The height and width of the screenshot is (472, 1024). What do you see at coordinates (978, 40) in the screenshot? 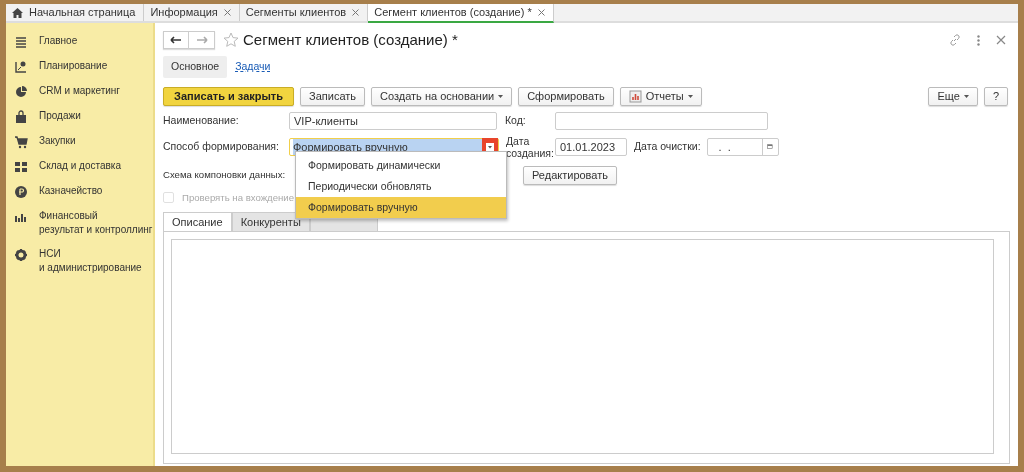
I see `more-icon` at bounding box center [978, 40].